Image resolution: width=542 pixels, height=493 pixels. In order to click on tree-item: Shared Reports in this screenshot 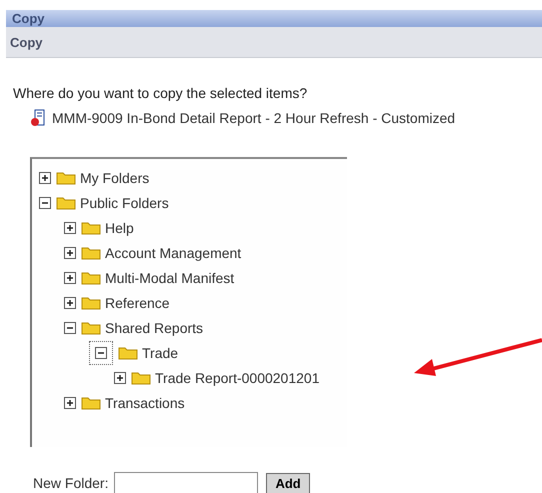, I will do `click(154, 328)`.